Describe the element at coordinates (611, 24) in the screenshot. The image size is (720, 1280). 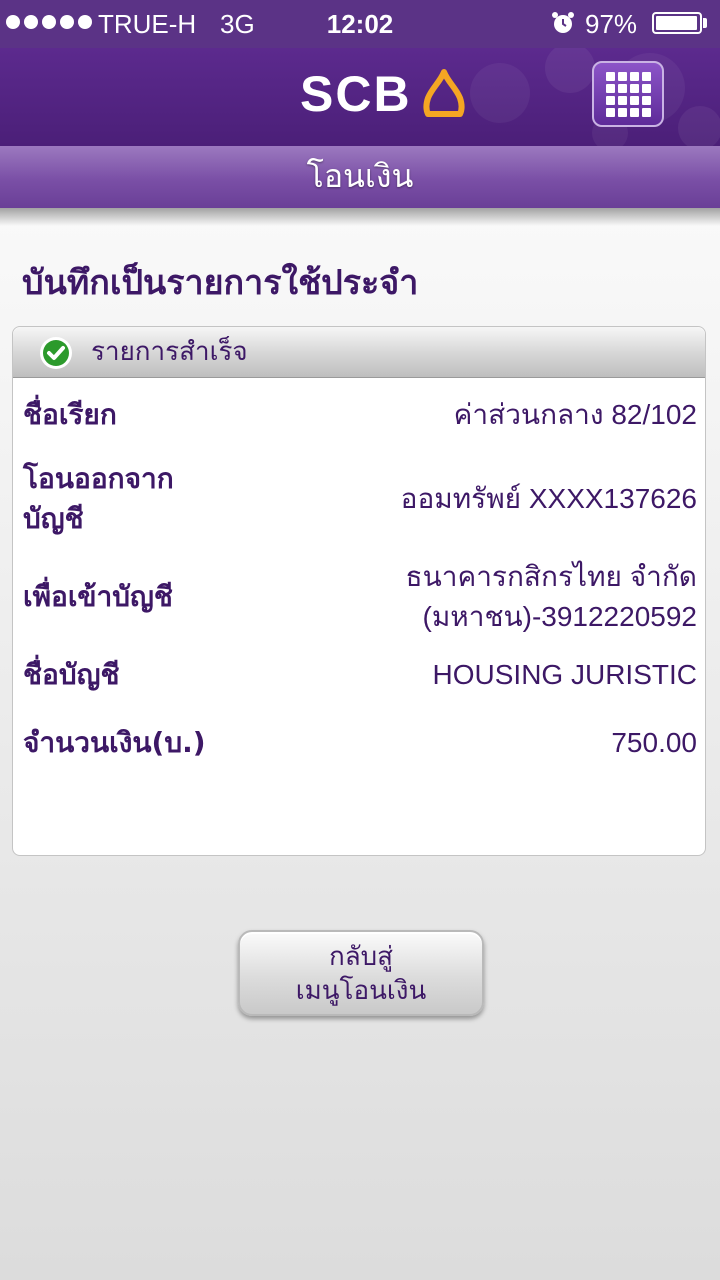
I see `battery-percent: 97%` at that location.